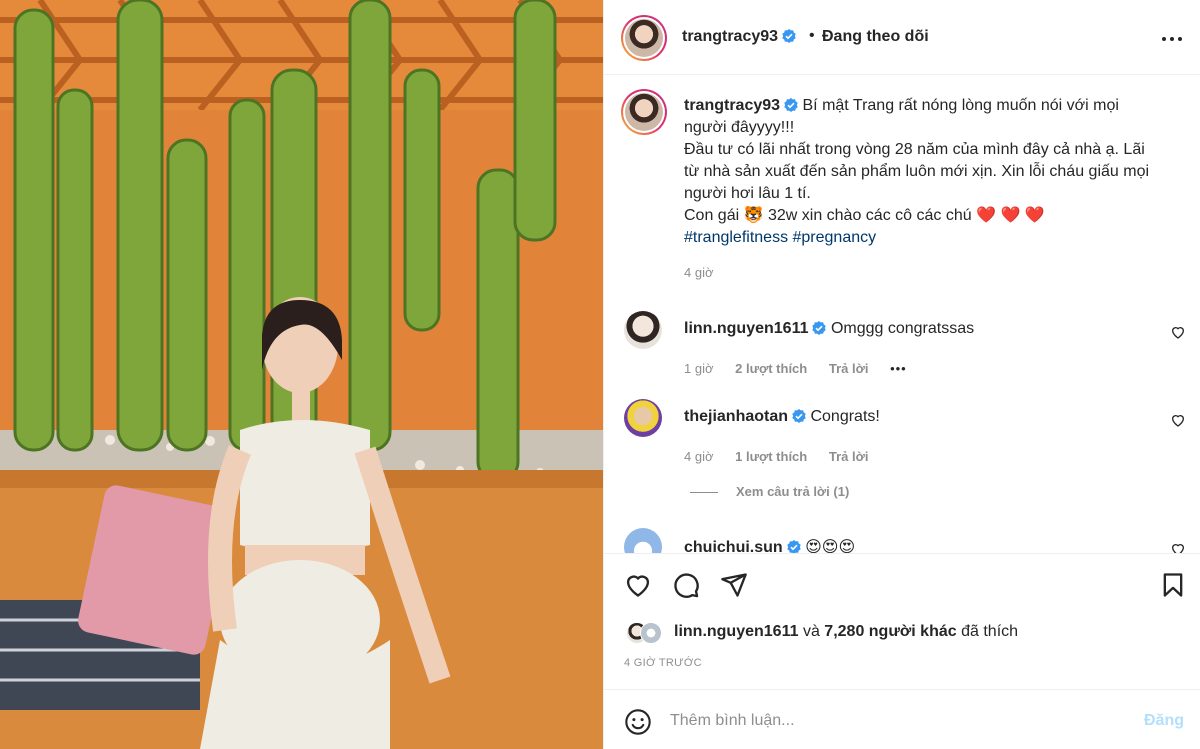 The width and height of the screenshot is (1200, 749). I want to click on comment-time: 1 giờ, so click(699, 368).